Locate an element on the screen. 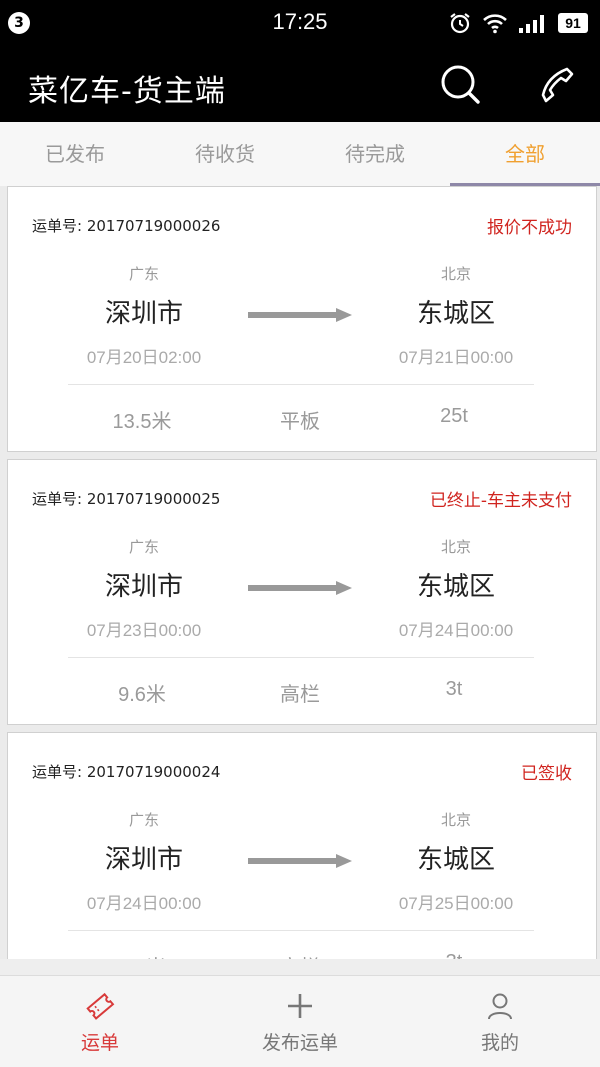  departure-time: 07月24日00:00 is located at coordinates (144, 903).